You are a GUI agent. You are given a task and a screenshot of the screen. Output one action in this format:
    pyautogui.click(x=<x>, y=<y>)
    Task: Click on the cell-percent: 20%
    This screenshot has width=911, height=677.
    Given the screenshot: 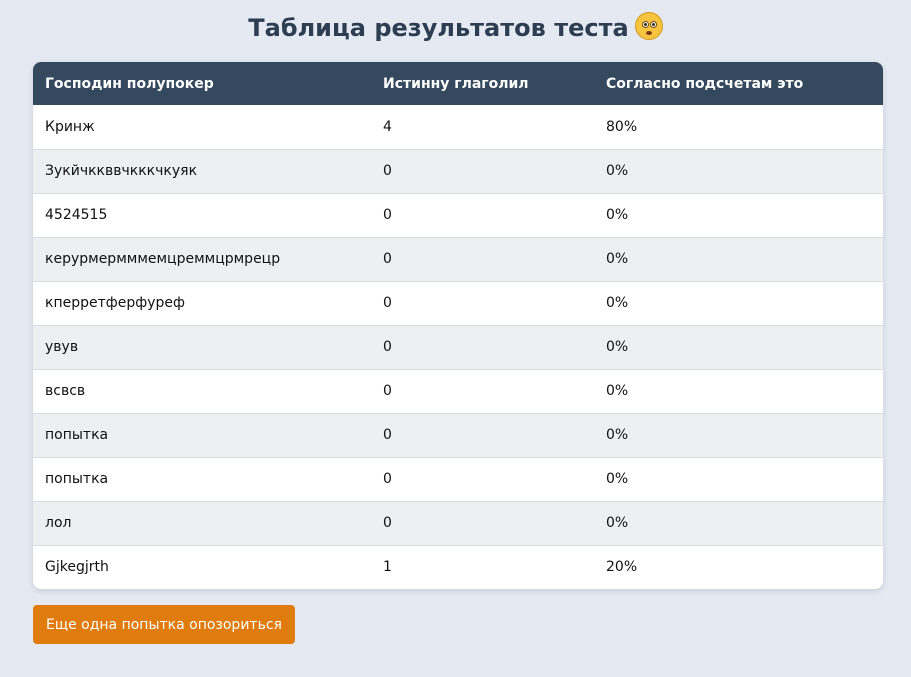 What is the action you would take?
    pyautogui.click(x=738, y=566)
    